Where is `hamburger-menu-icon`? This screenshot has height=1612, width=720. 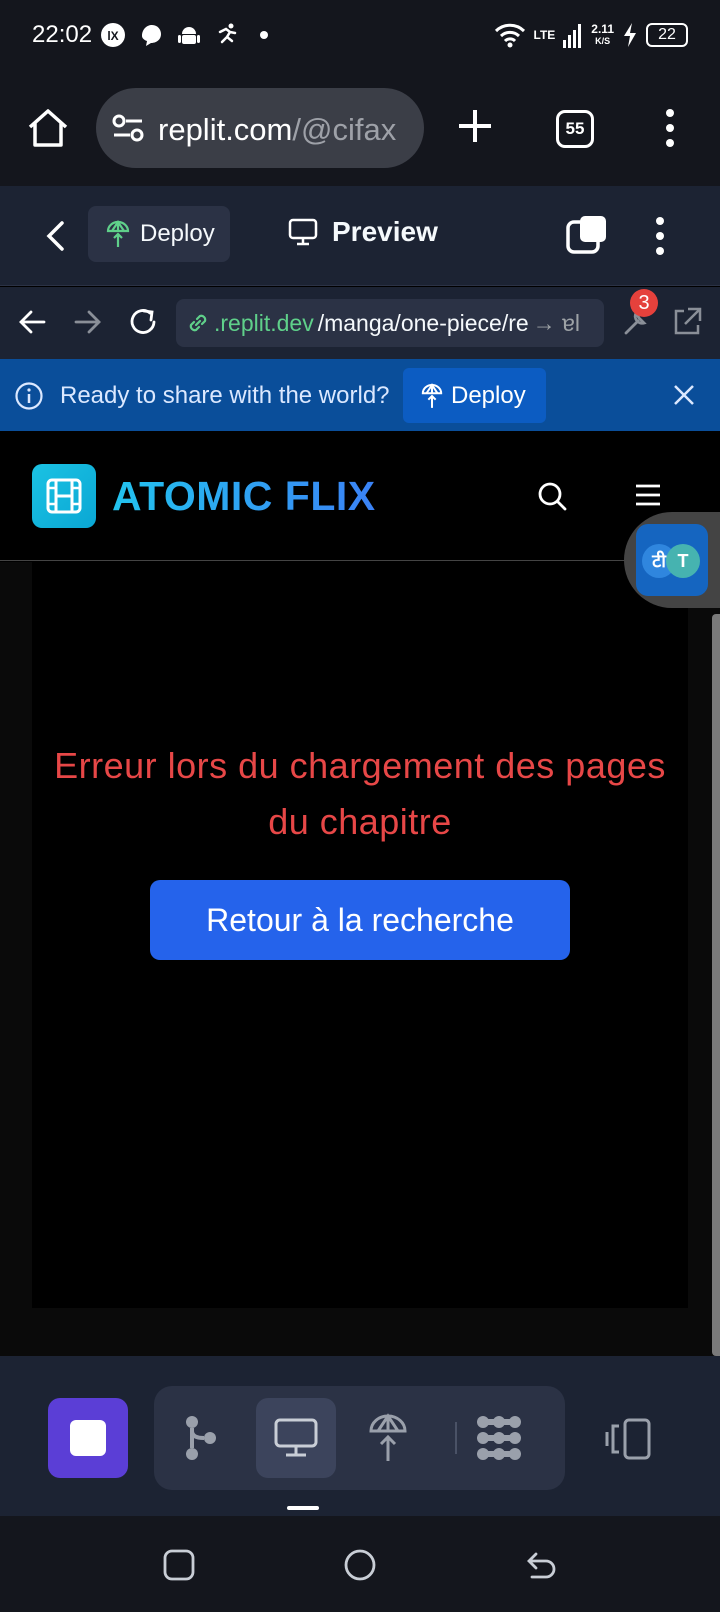 hamburger-menu-icon is located at coordinates (648, 495).